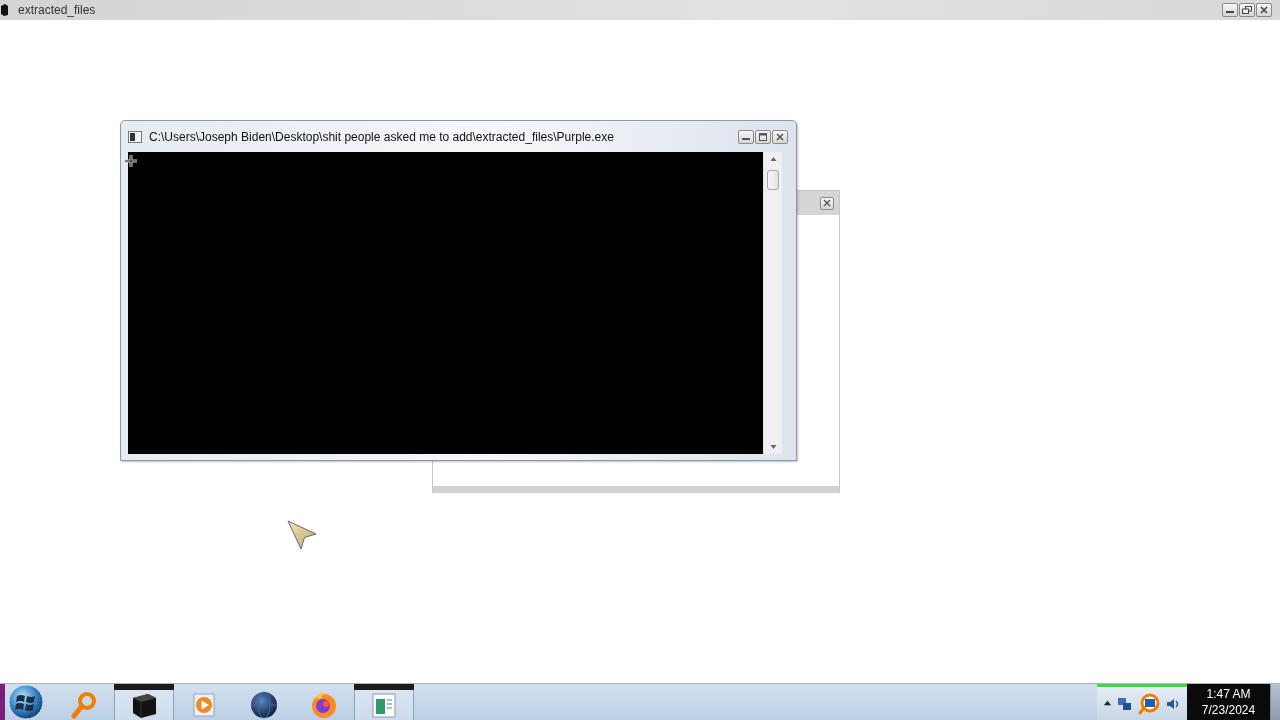  I want to click on window-title: extracted_files, so click(57, 10).